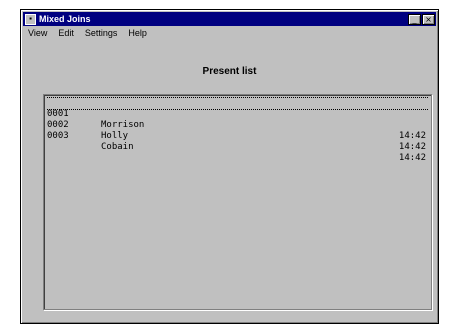 Image resolution: width=459 pixels, height=330 pixels. I want to click on item-name: Holly, so click(115, 136).